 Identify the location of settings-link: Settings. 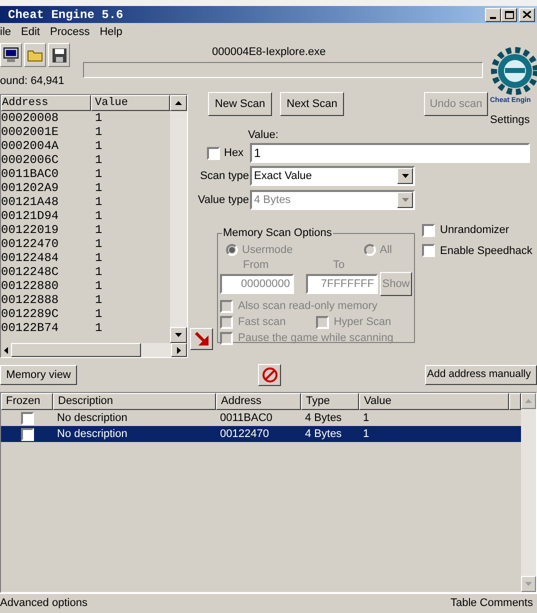
(510, 120).